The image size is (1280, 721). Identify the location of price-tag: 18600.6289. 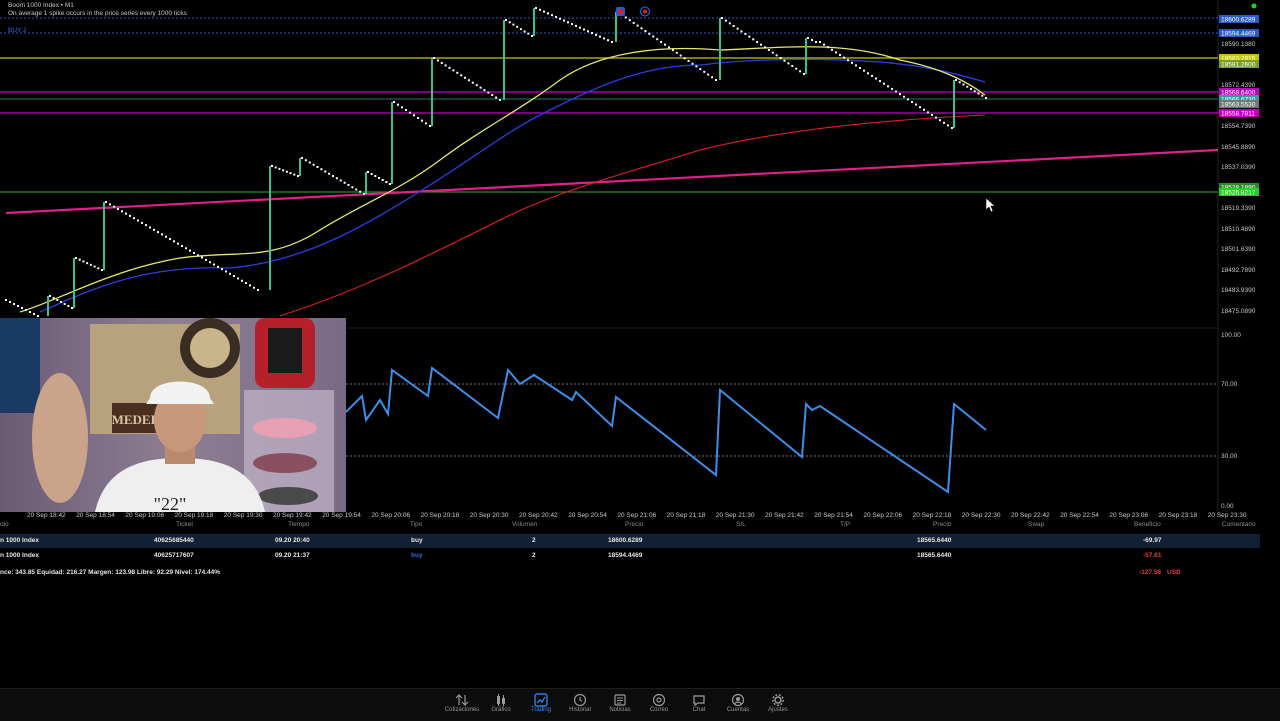
(1239, 19).